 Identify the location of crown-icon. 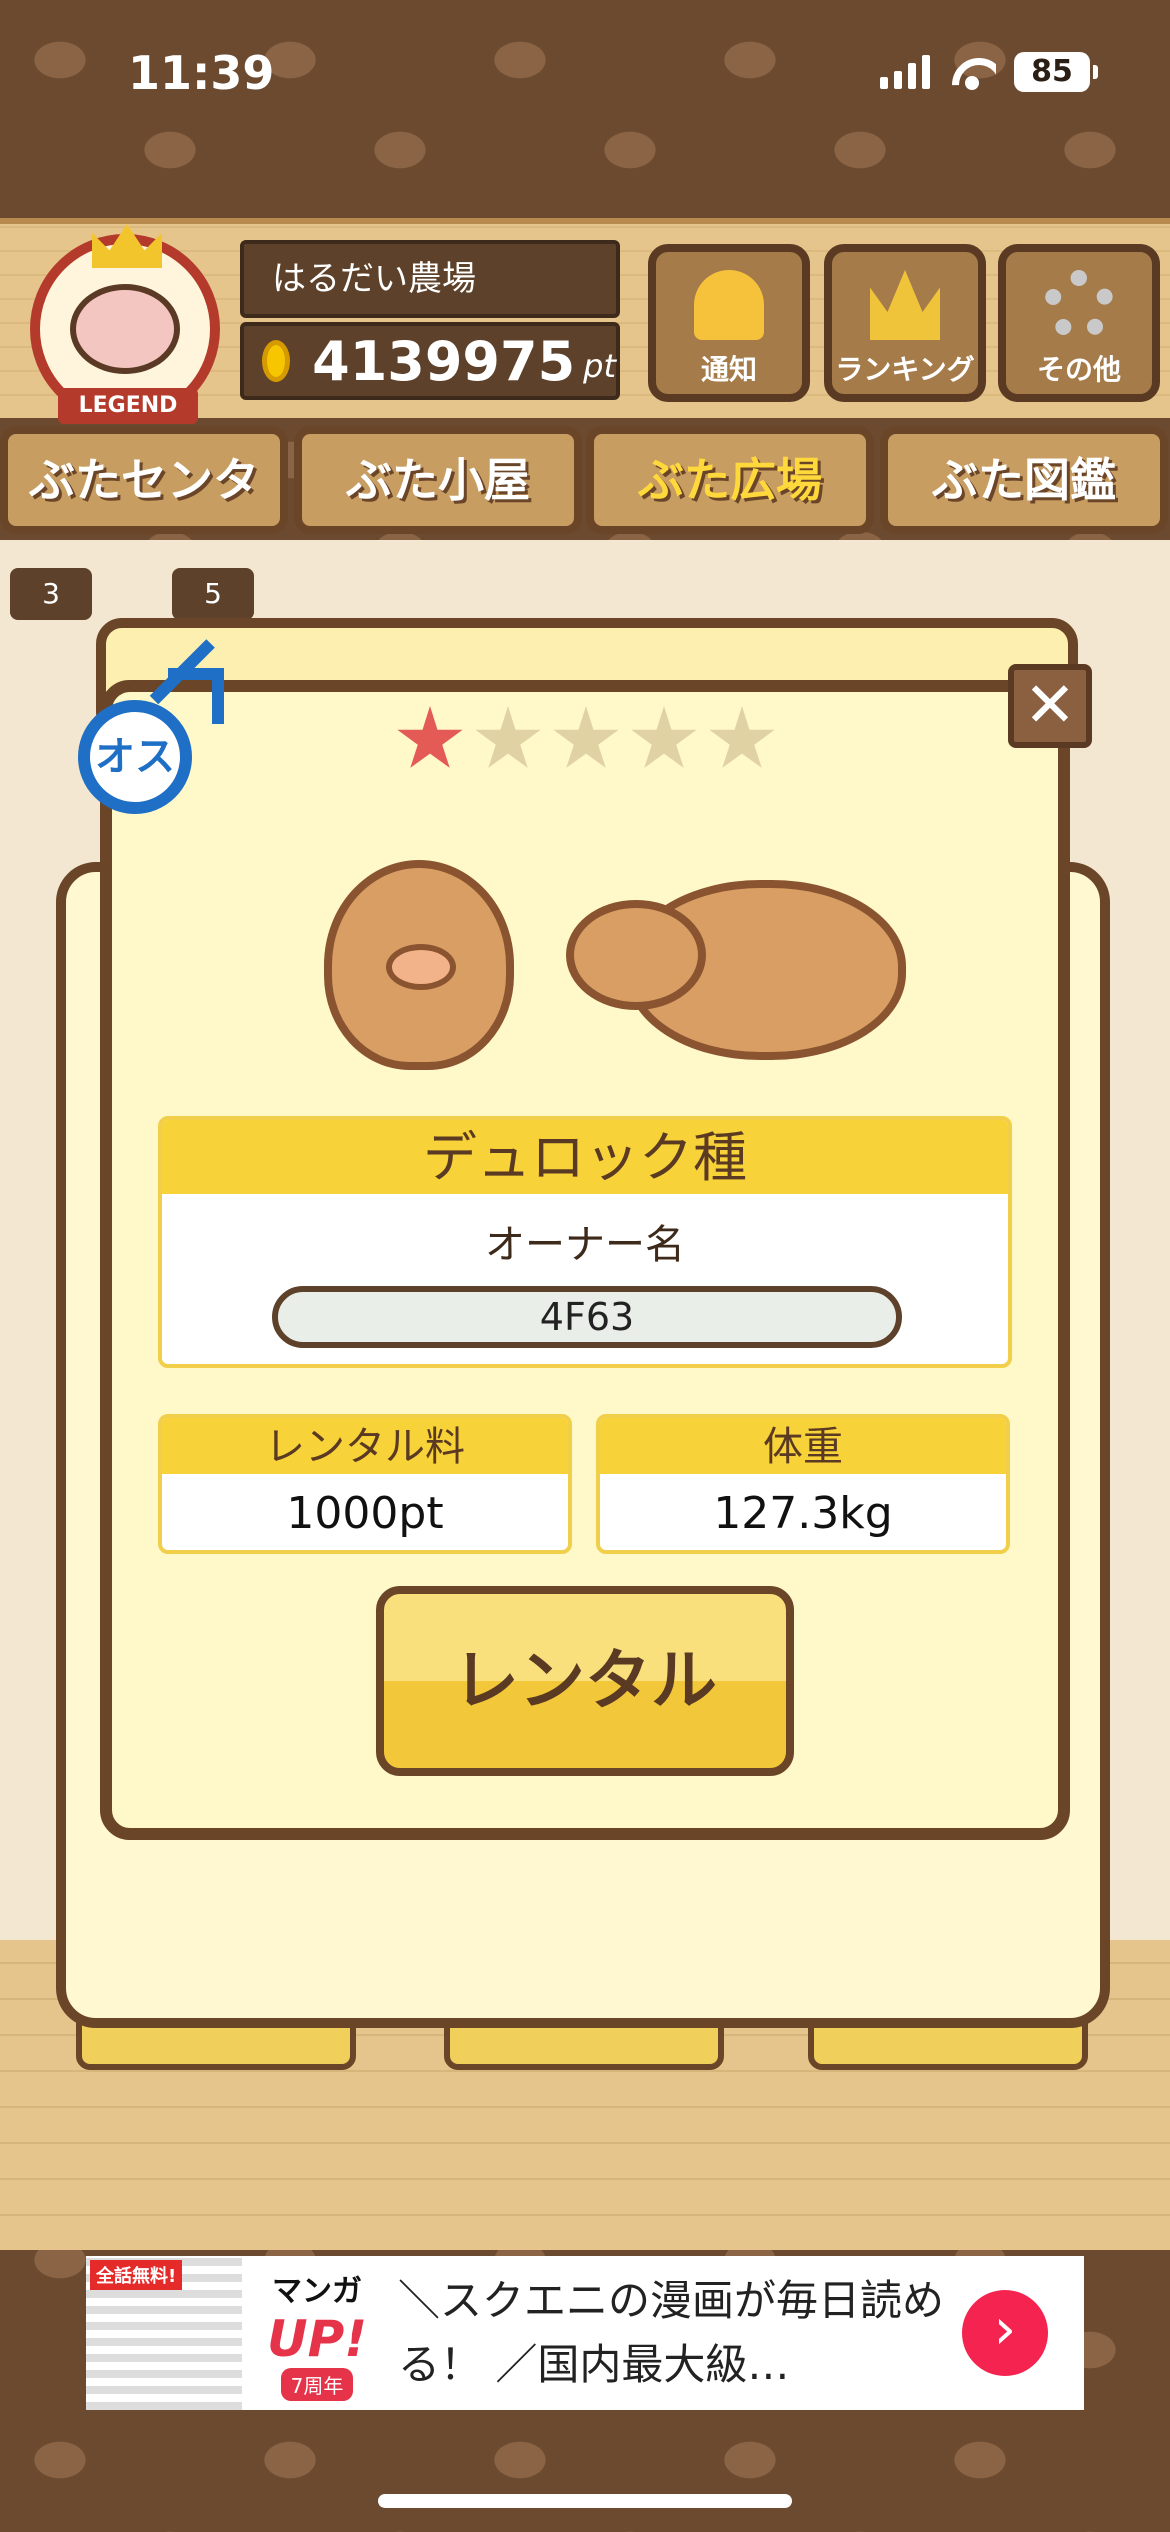
(905, 305).